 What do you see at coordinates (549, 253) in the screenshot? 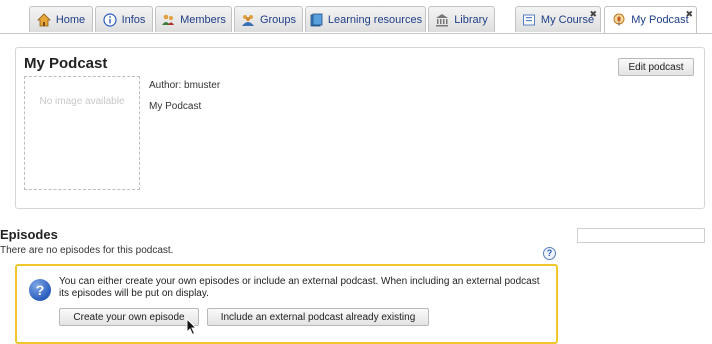
I see `help-icon: ?` at bounding box center [549, 253].